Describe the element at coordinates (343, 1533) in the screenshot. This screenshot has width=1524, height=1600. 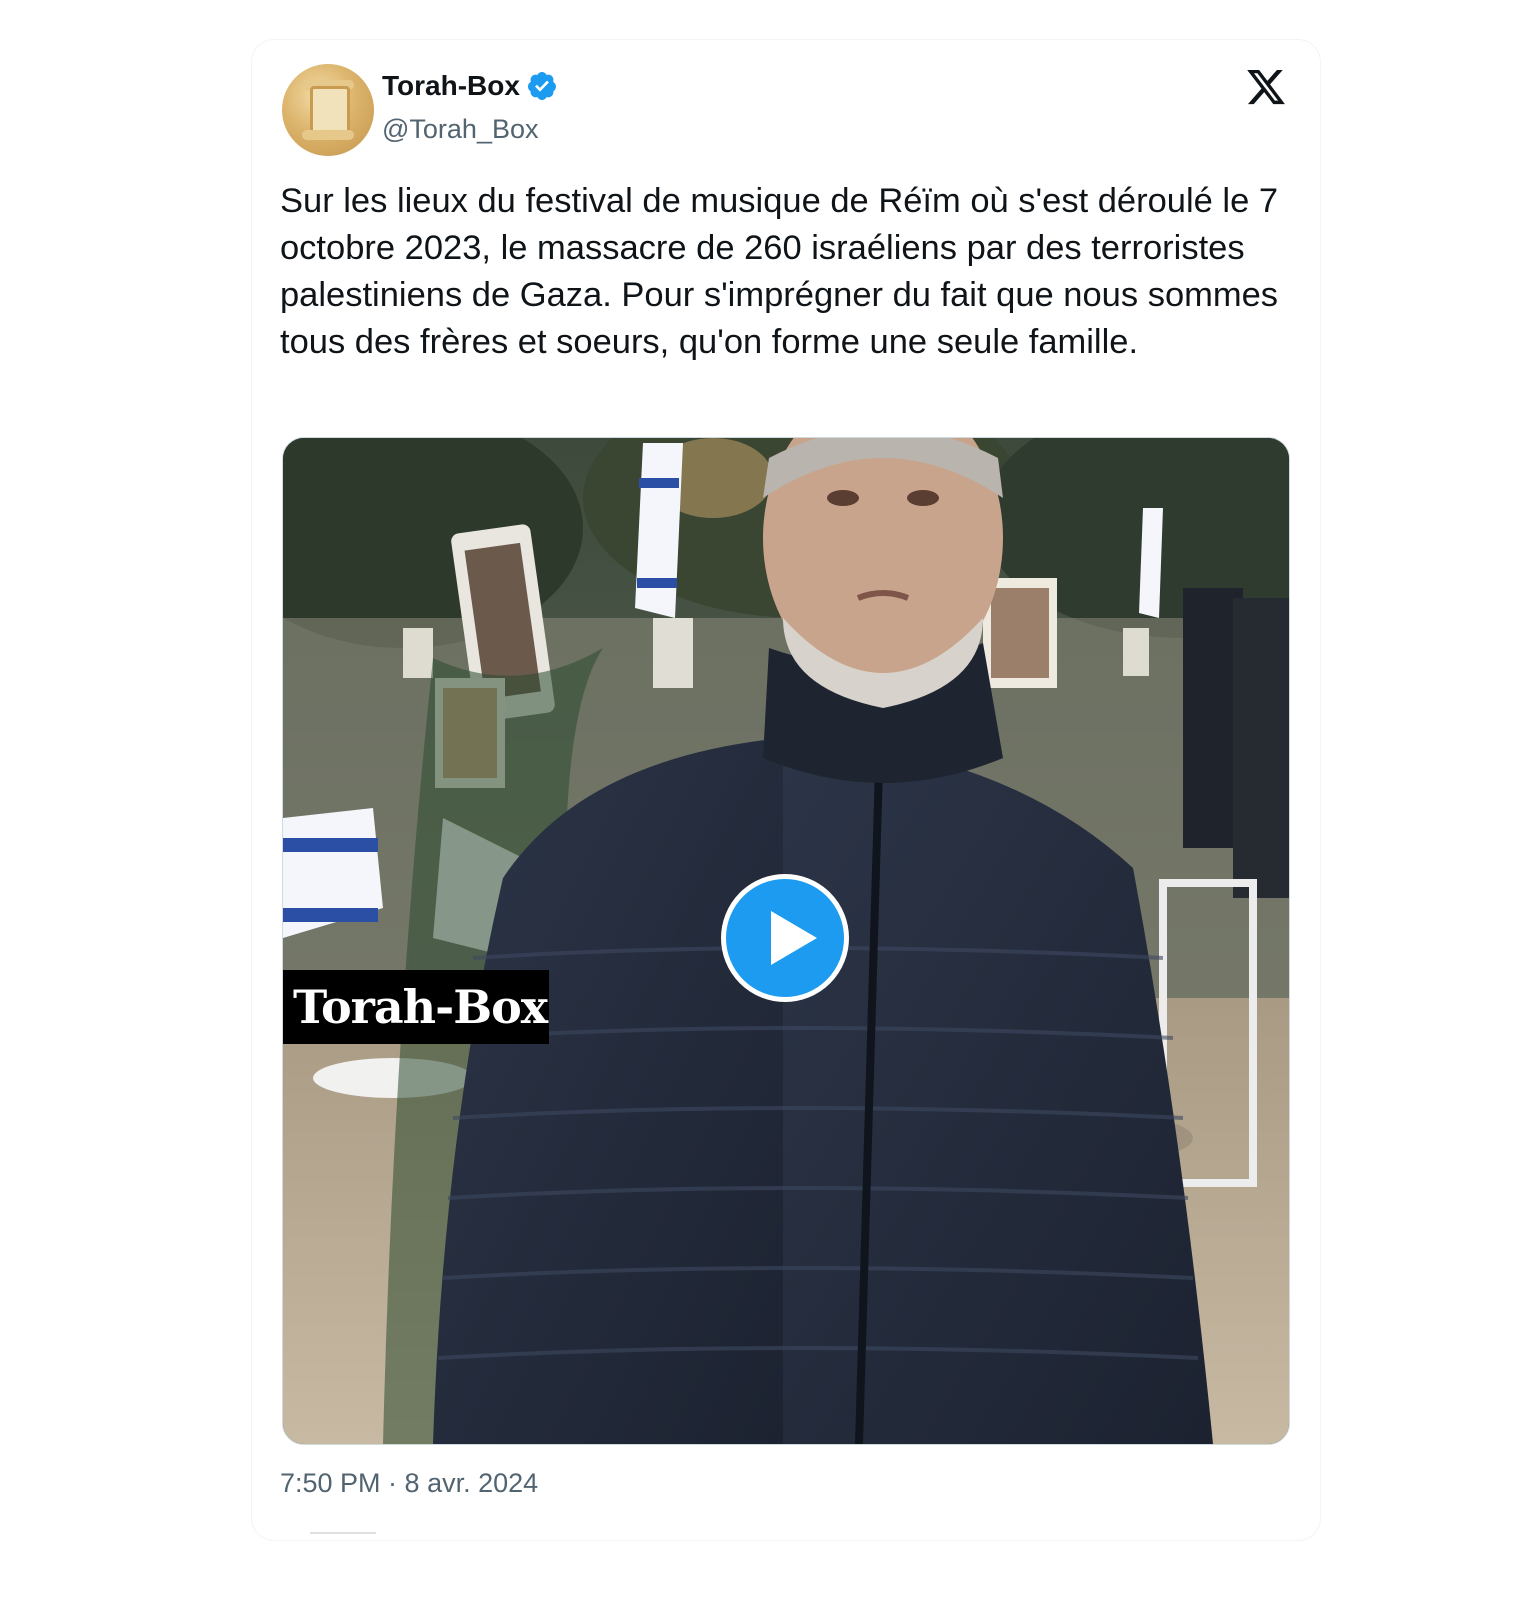
I see `divider` at that location.